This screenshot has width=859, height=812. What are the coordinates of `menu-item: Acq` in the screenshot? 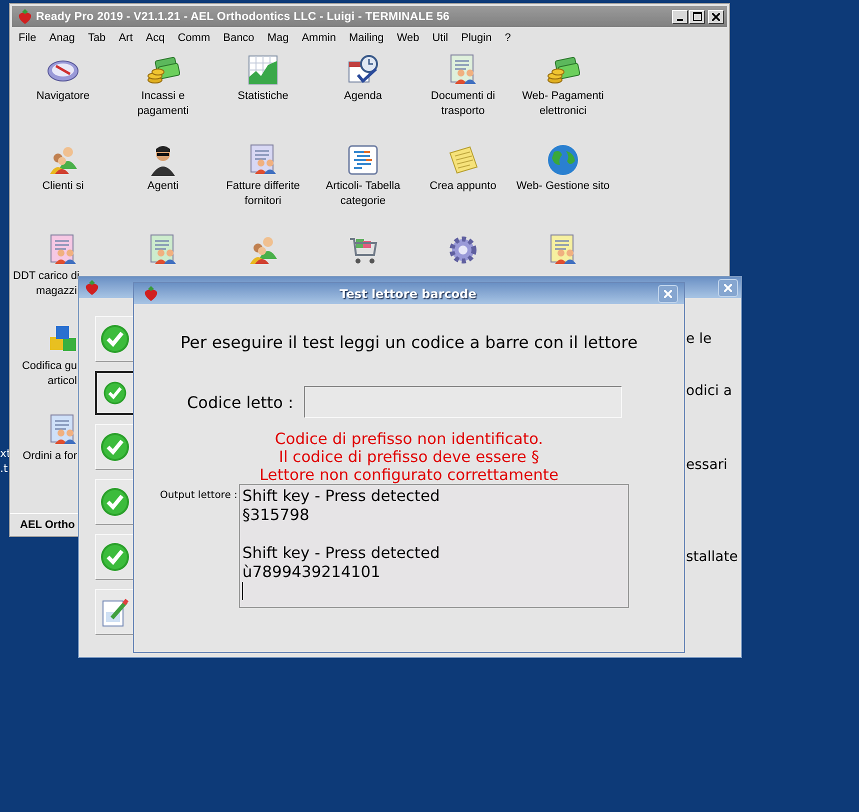 It's located at (155, 38).